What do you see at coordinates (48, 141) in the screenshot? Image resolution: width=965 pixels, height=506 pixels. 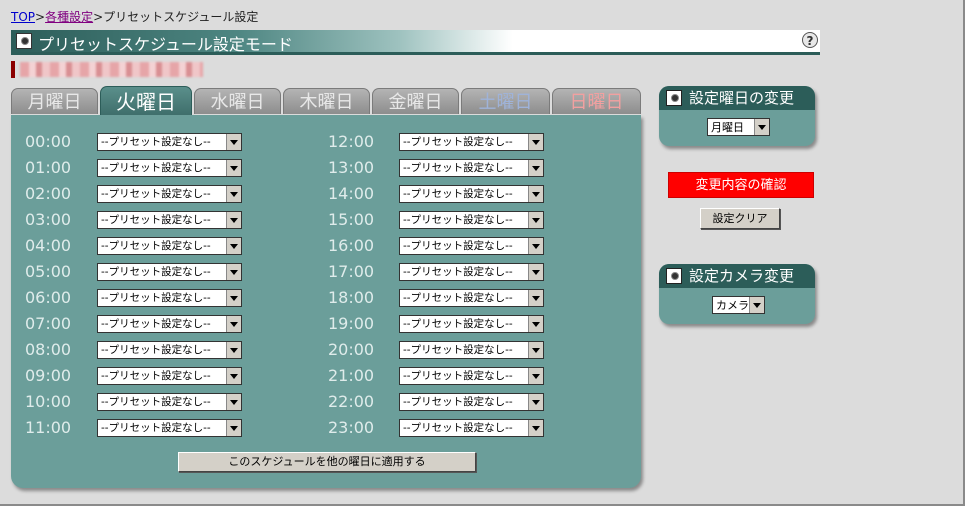 I see `slot-time-label: 00:00` at bounding box center [48, 141].